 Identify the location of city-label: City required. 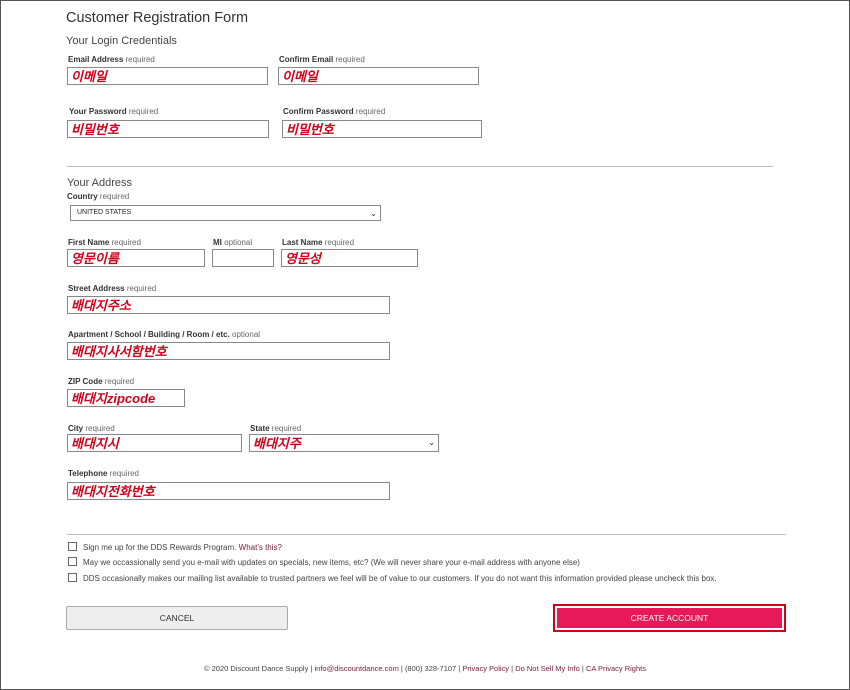
(91, 428).